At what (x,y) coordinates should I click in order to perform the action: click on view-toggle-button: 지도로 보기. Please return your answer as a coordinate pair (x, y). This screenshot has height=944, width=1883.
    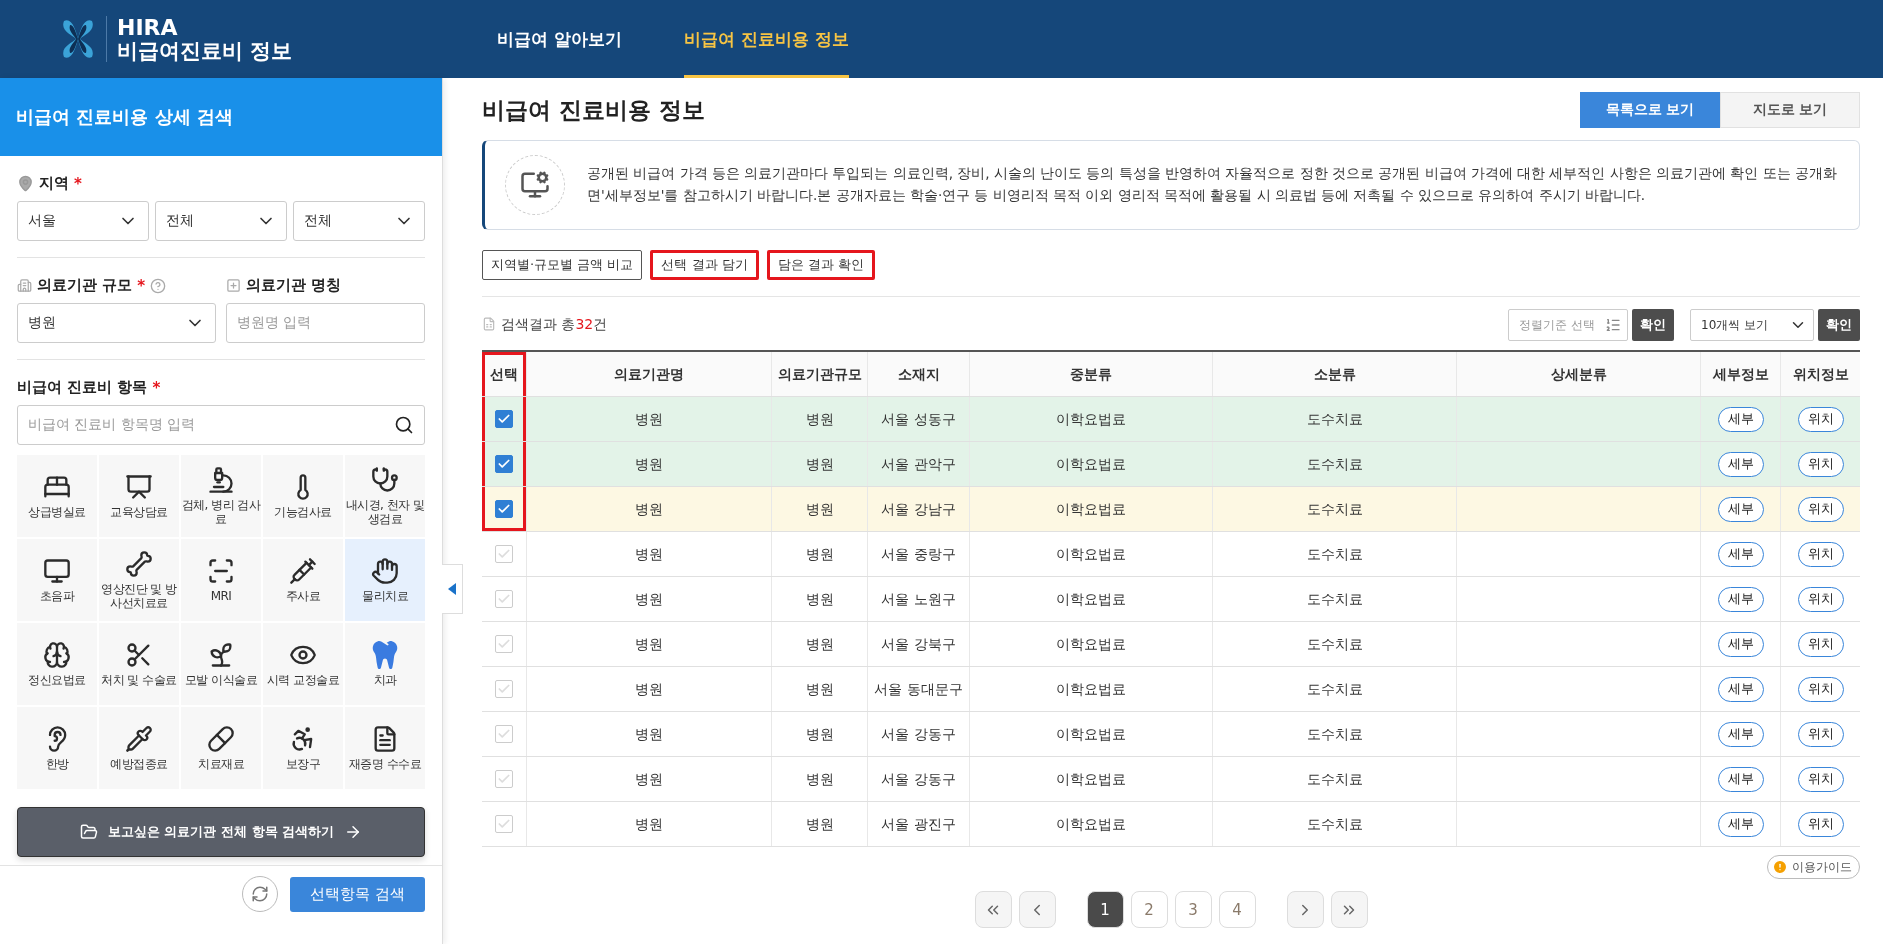
    Looking at the image, I should click on (1790, 110).